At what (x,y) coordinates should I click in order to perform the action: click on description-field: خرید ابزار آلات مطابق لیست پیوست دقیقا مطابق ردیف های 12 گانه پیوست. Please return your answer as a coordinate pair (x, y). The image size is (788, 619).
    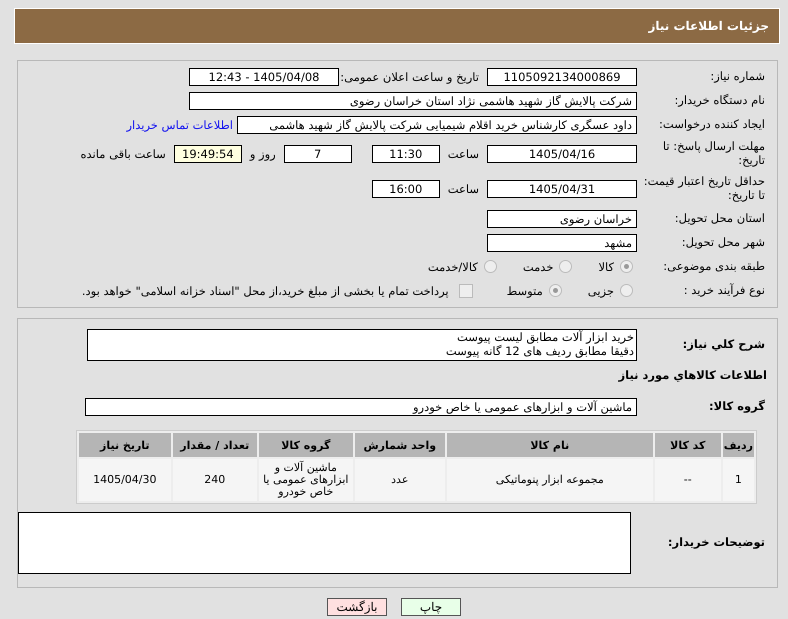
    Looking at the image, I should click on (362, 345).